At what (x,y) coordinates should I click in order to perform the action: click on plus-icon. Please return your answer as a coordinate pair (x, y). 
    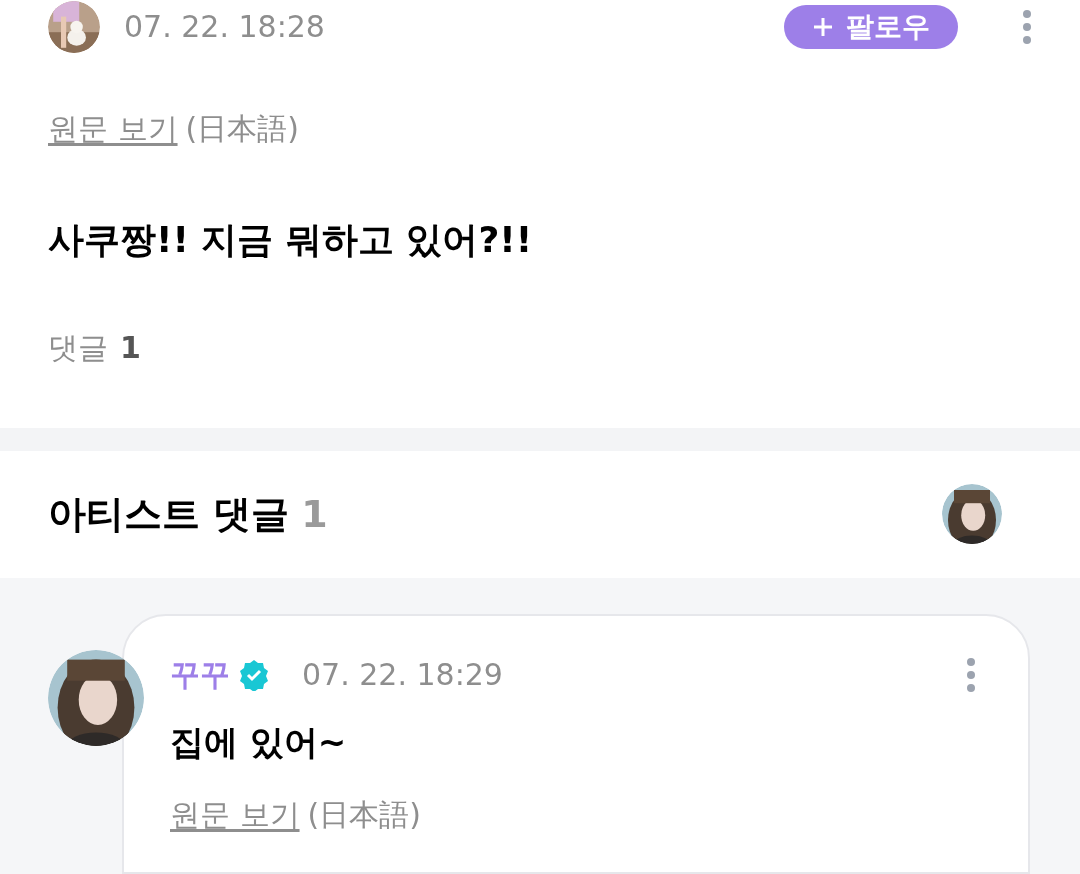
    Looking at the image, I should click on (823, 26).